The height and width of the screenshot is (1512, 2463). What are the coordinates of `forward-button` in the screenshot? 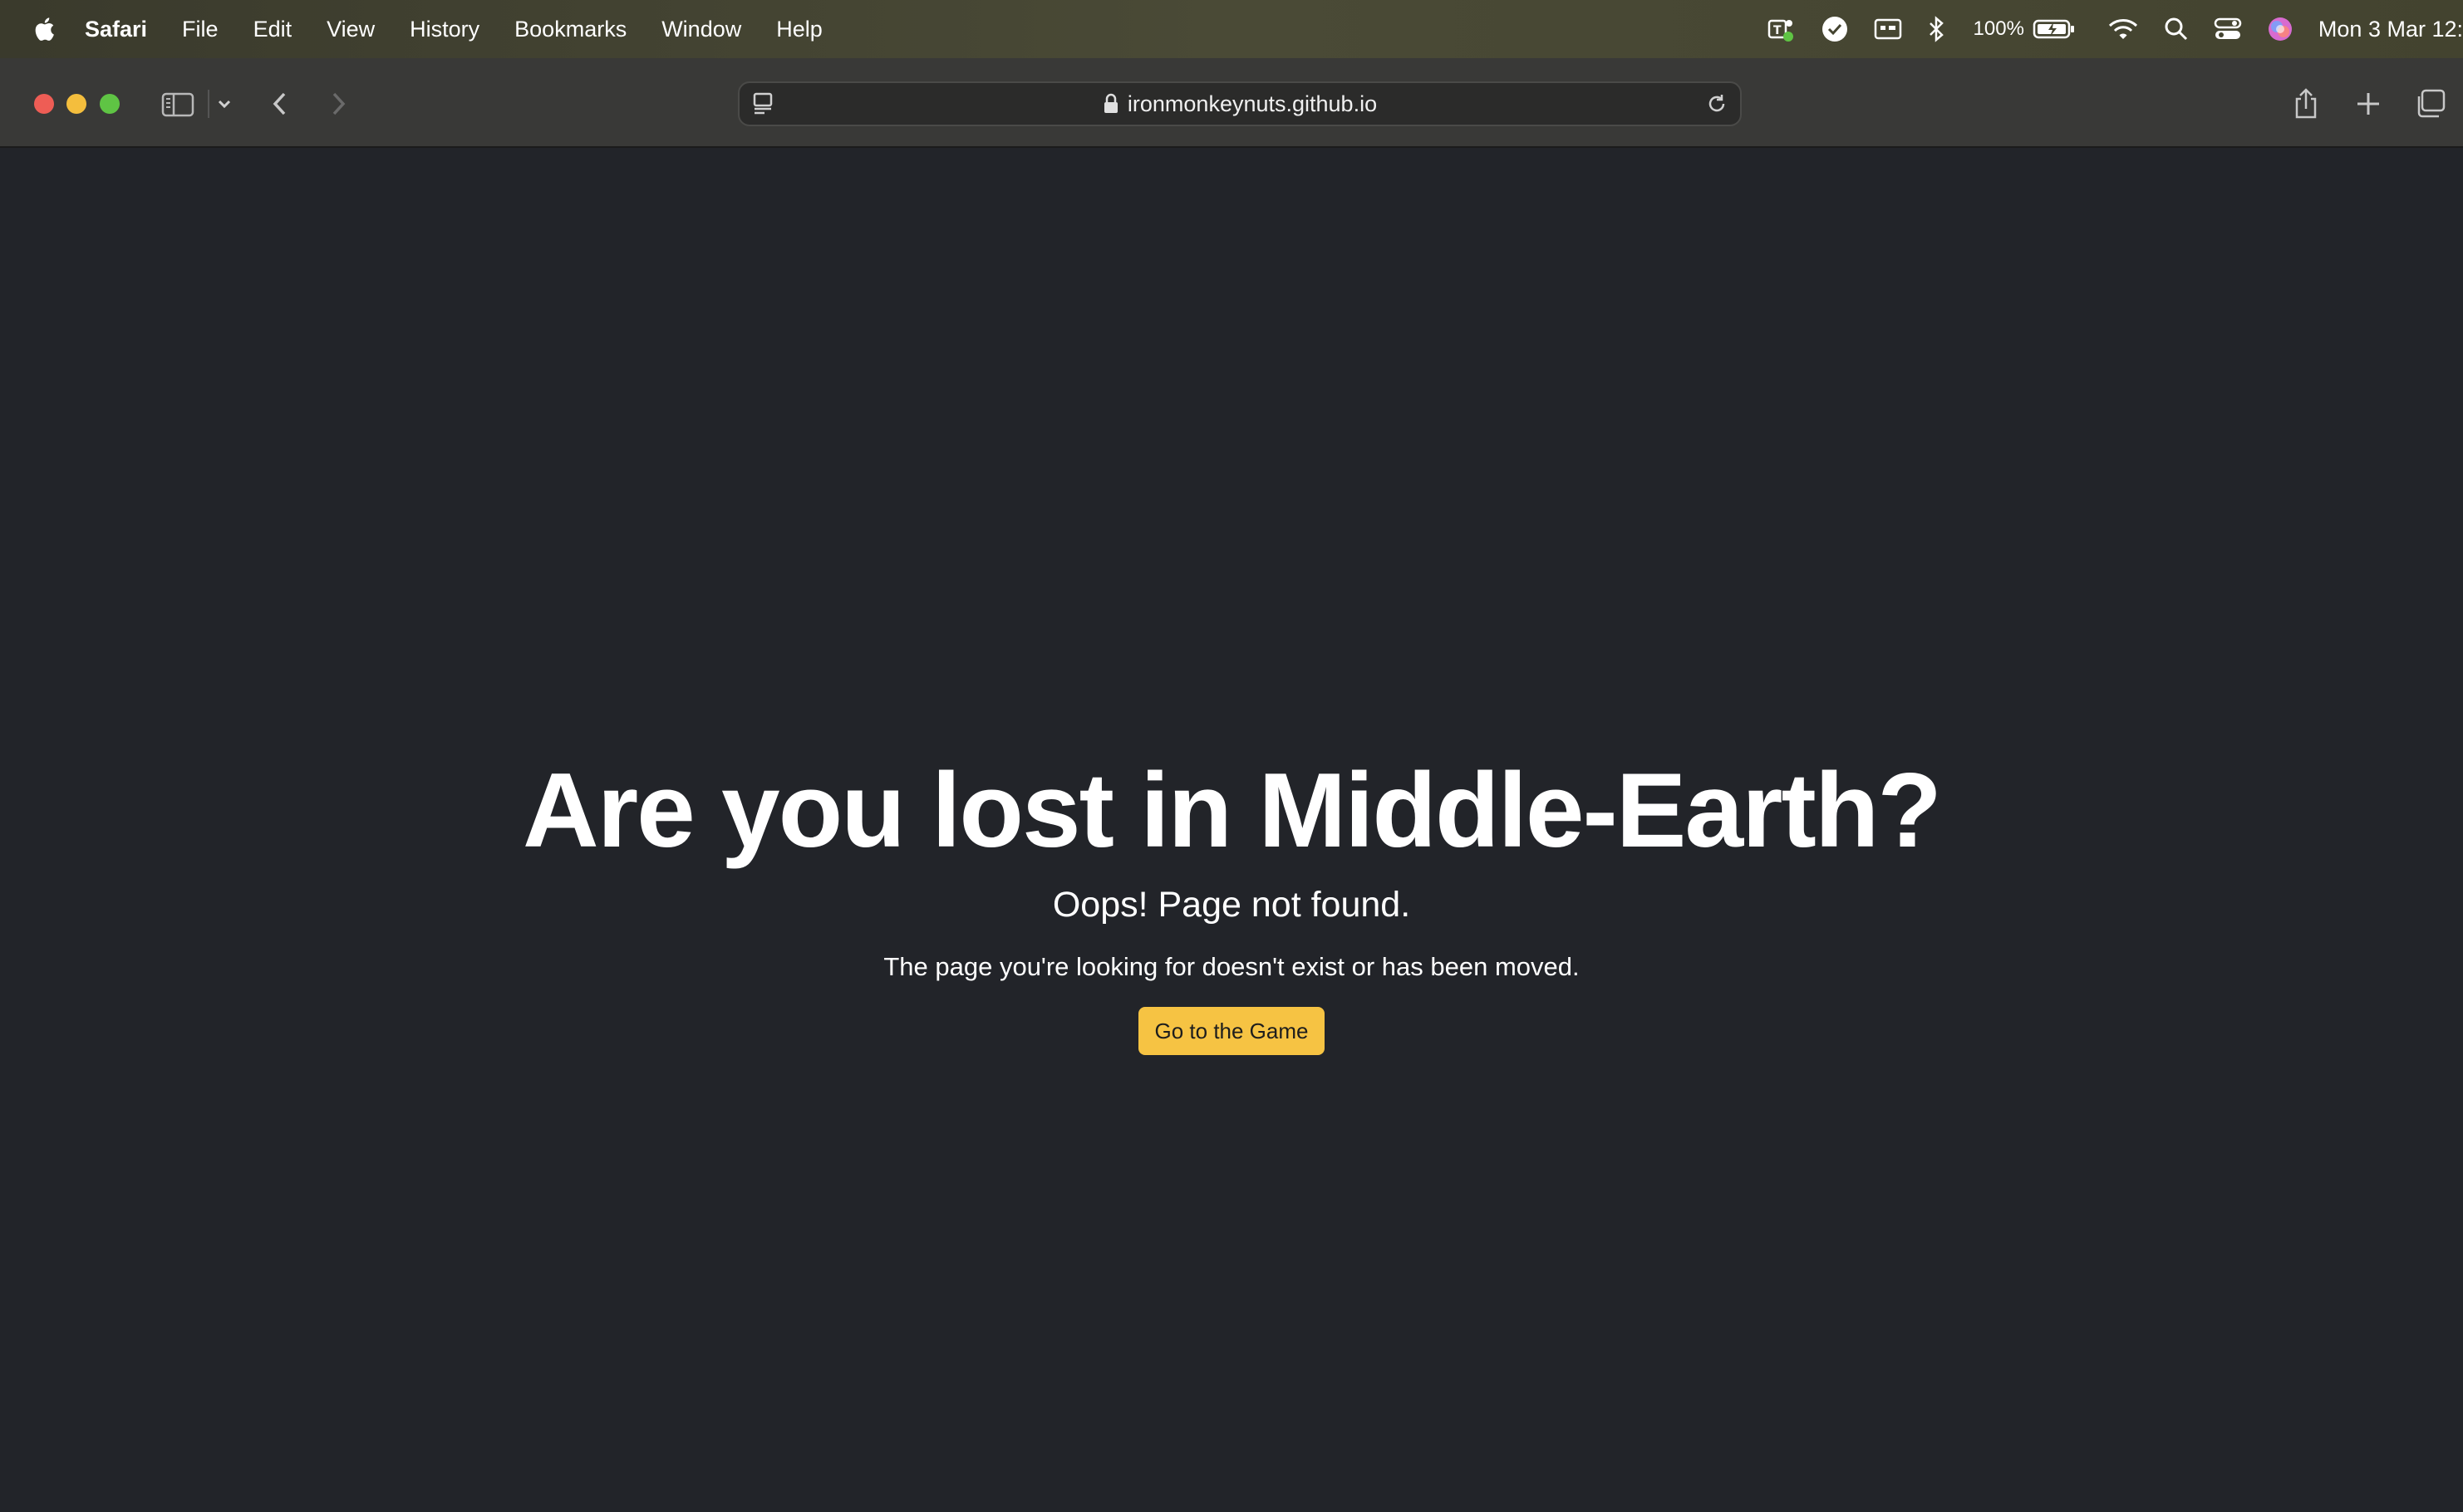 It's located at (338, 104).